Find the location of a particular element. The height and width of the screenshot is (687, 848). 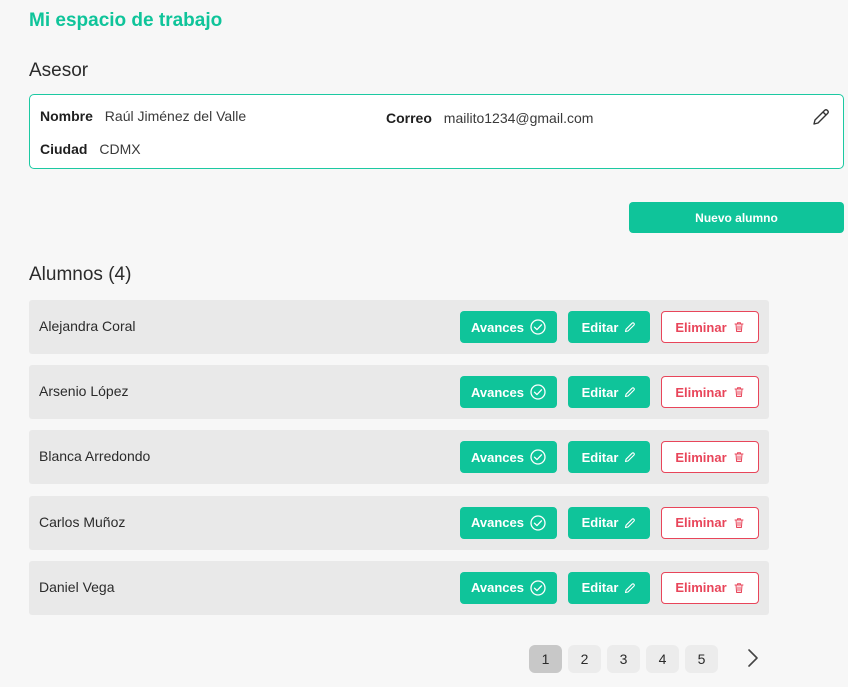

advisor-email-label: Correo is located at coordinates (409, 118).